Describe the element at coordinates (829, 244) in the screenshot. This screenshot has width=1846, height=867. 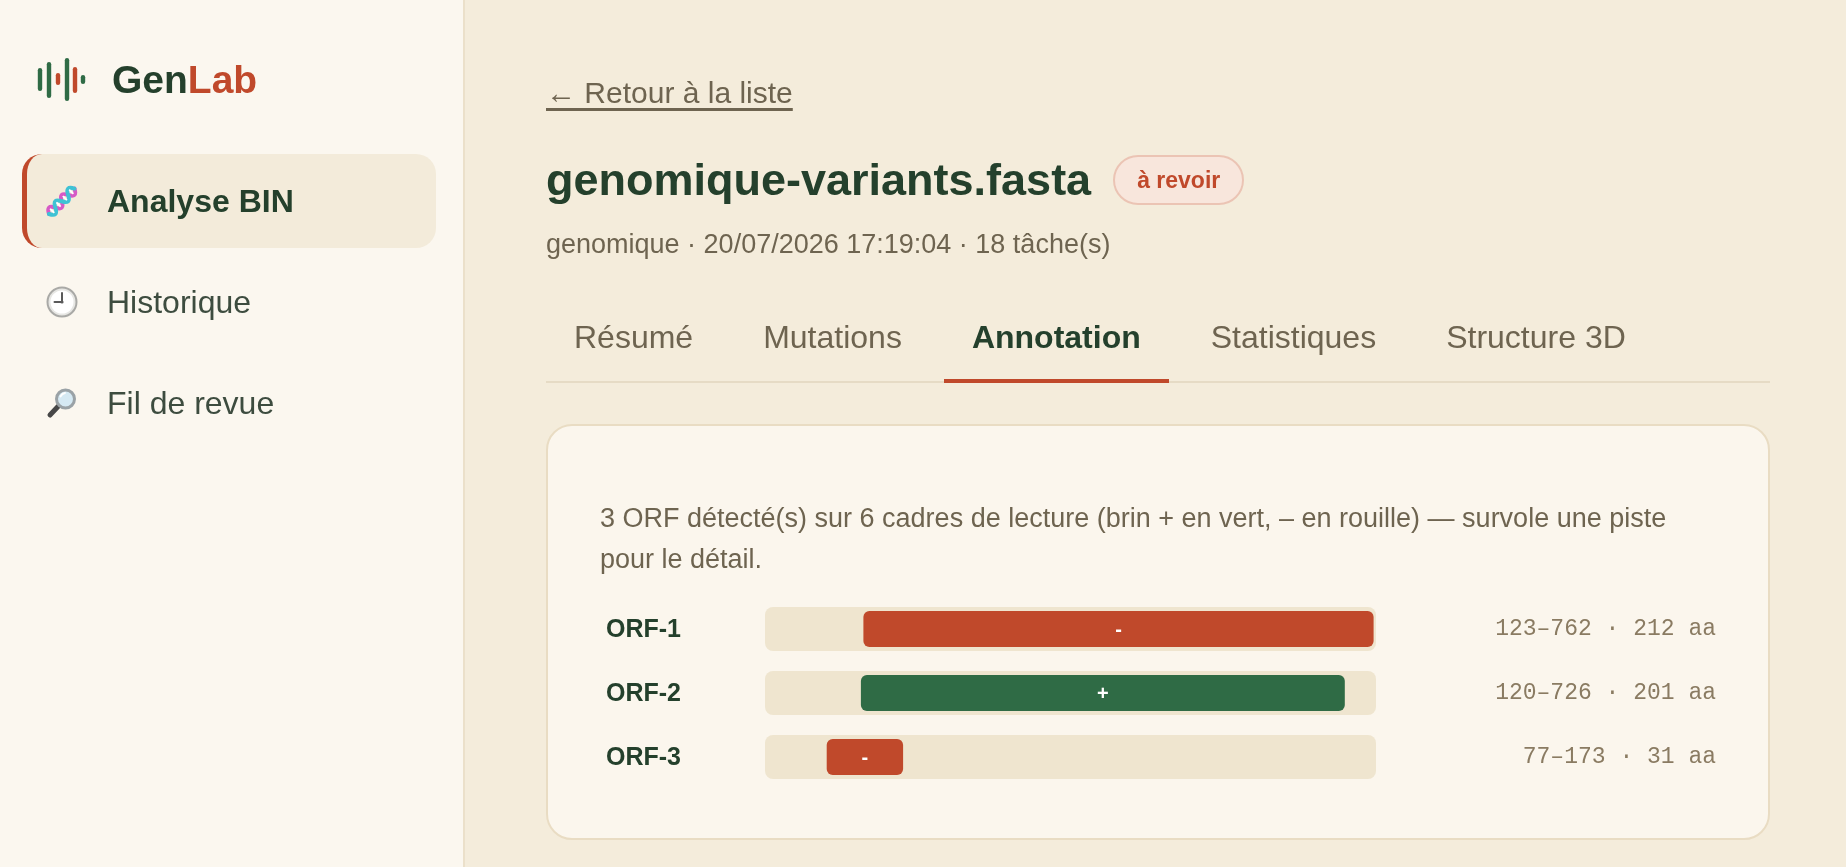
I see `file-meta: genomique · 20/07/2026 17:19:04 · 18 tâche(s)` at that location.